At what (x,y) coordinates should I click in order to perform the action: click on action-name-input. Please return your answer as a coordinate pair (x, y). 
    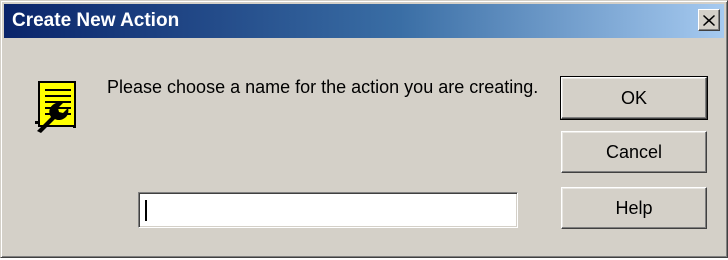
    Looking at the image, I should click on (328, 210).